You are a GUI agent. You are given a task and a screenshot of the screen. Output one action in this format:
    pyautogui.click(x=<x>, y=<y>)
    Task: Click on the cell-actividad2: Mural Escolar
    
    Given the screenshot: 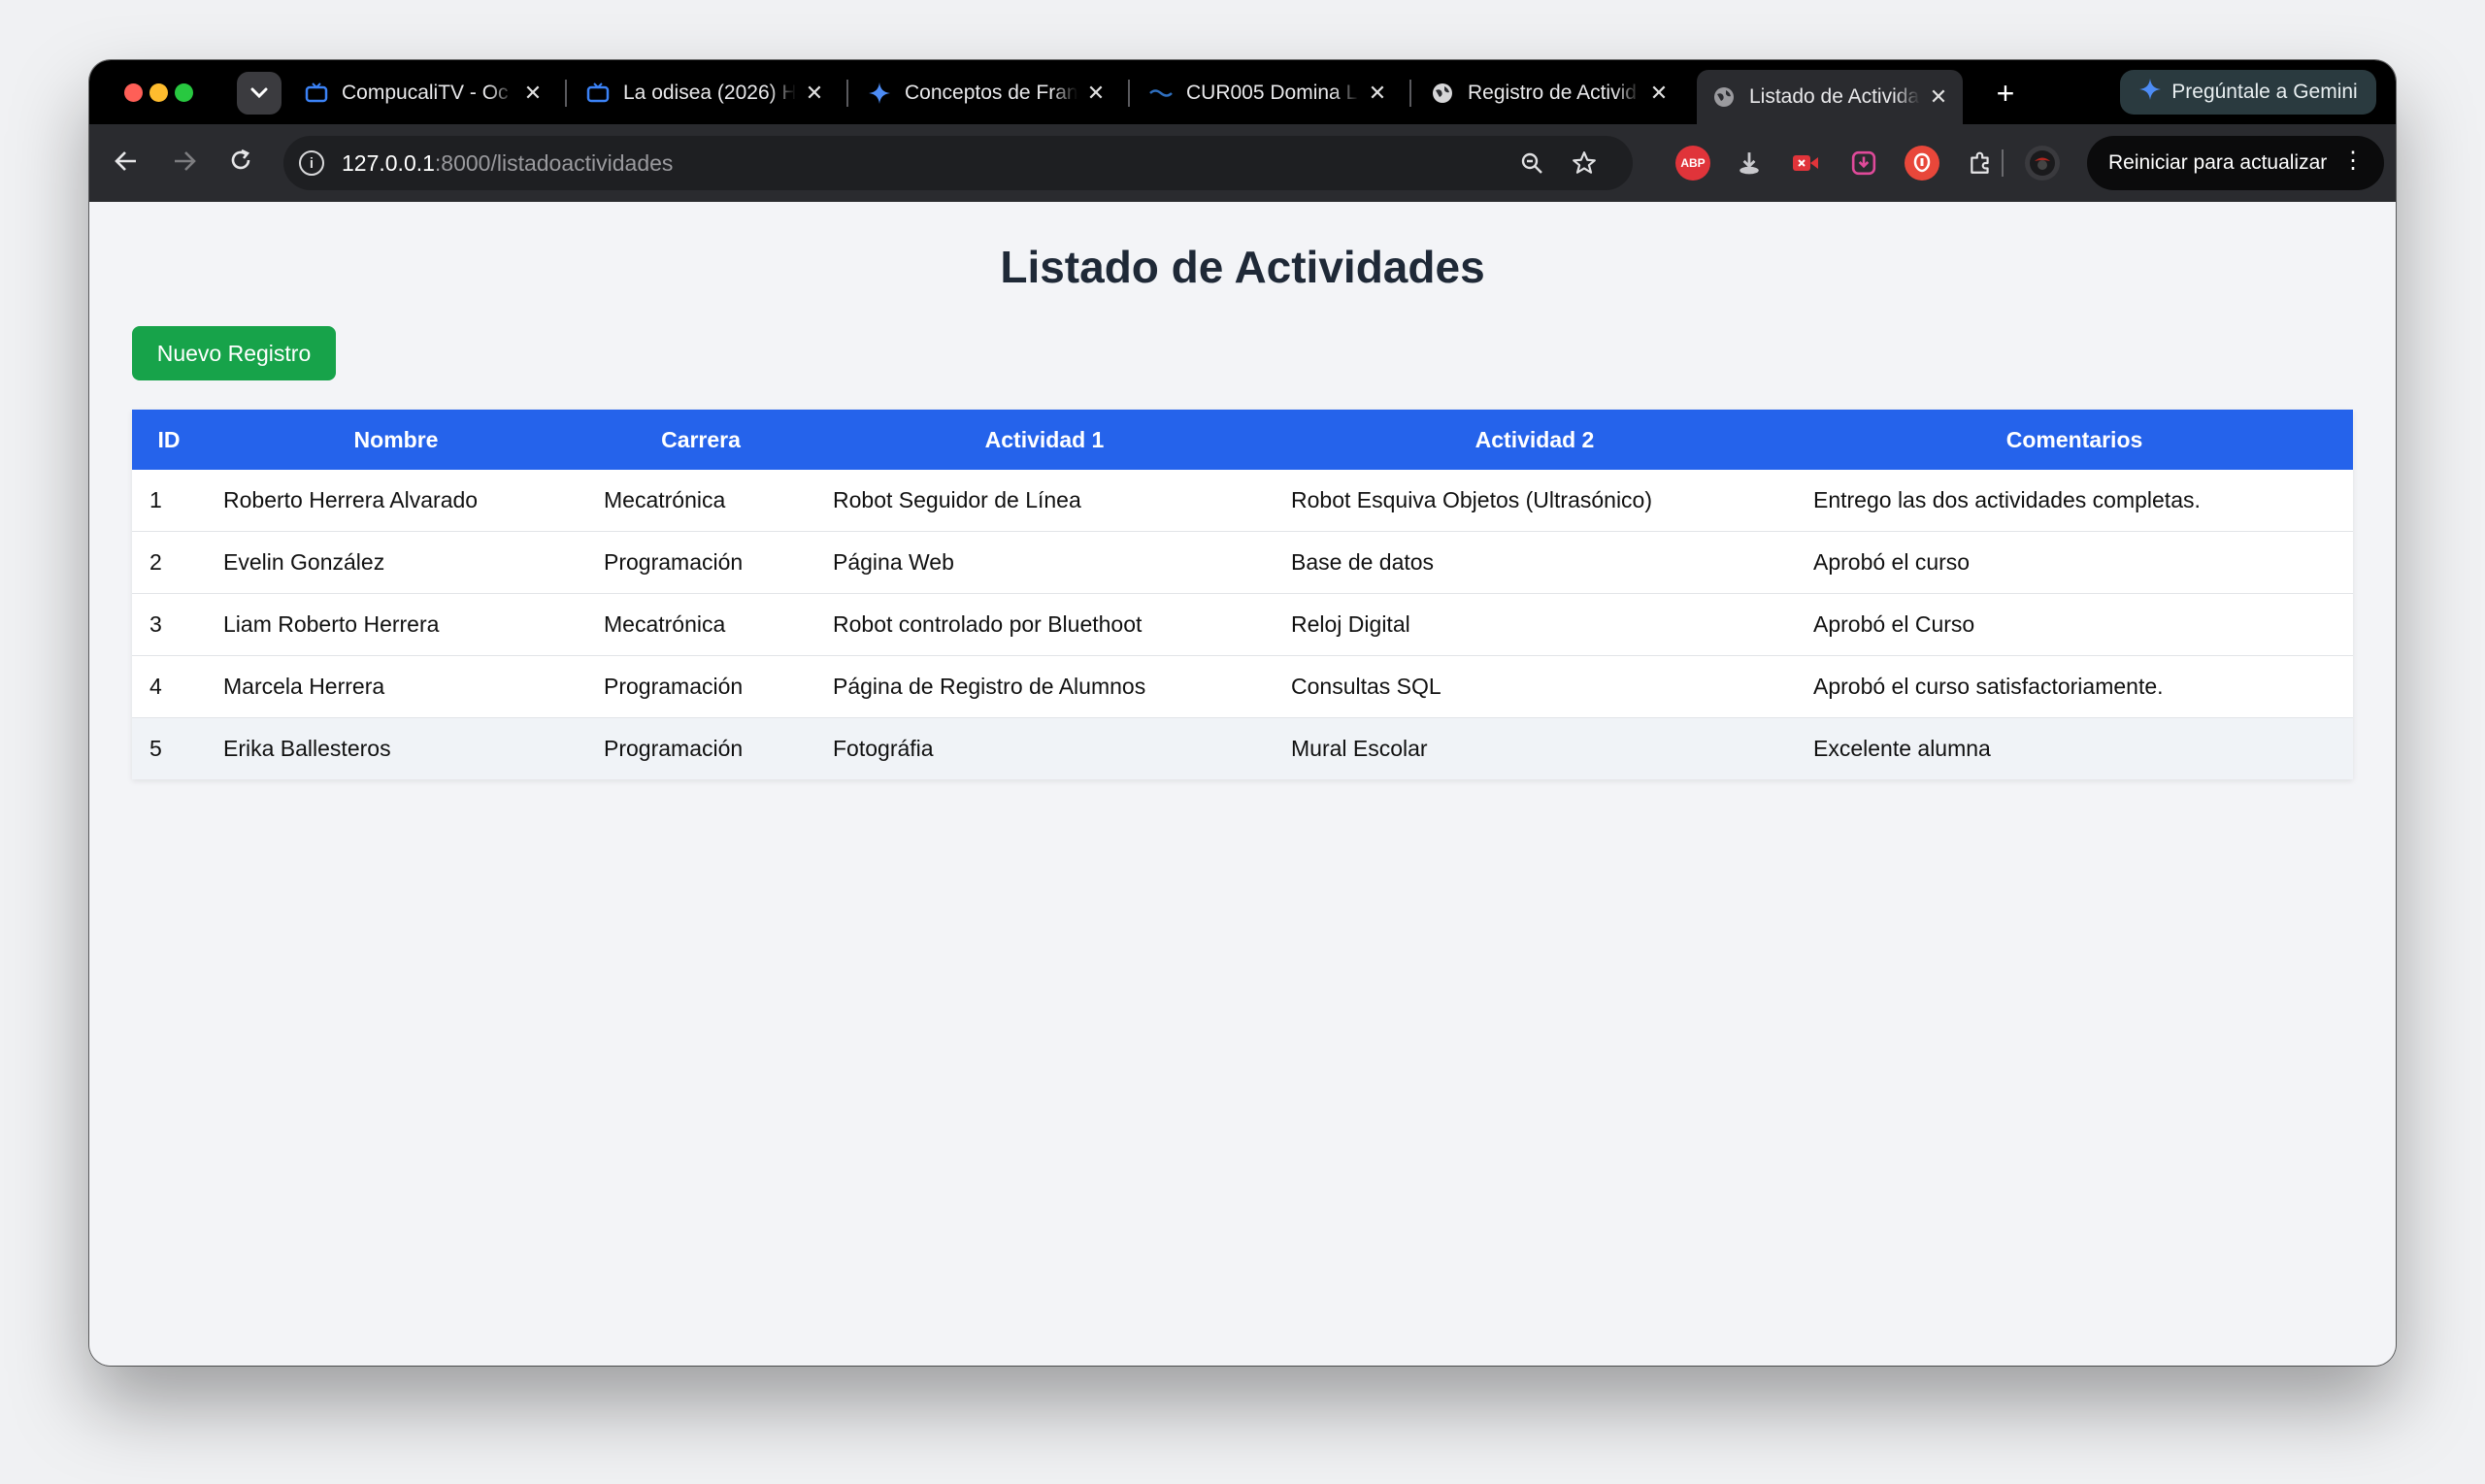 What is the action you would take?
    pyautogui.click(x=1535, y=748)
    